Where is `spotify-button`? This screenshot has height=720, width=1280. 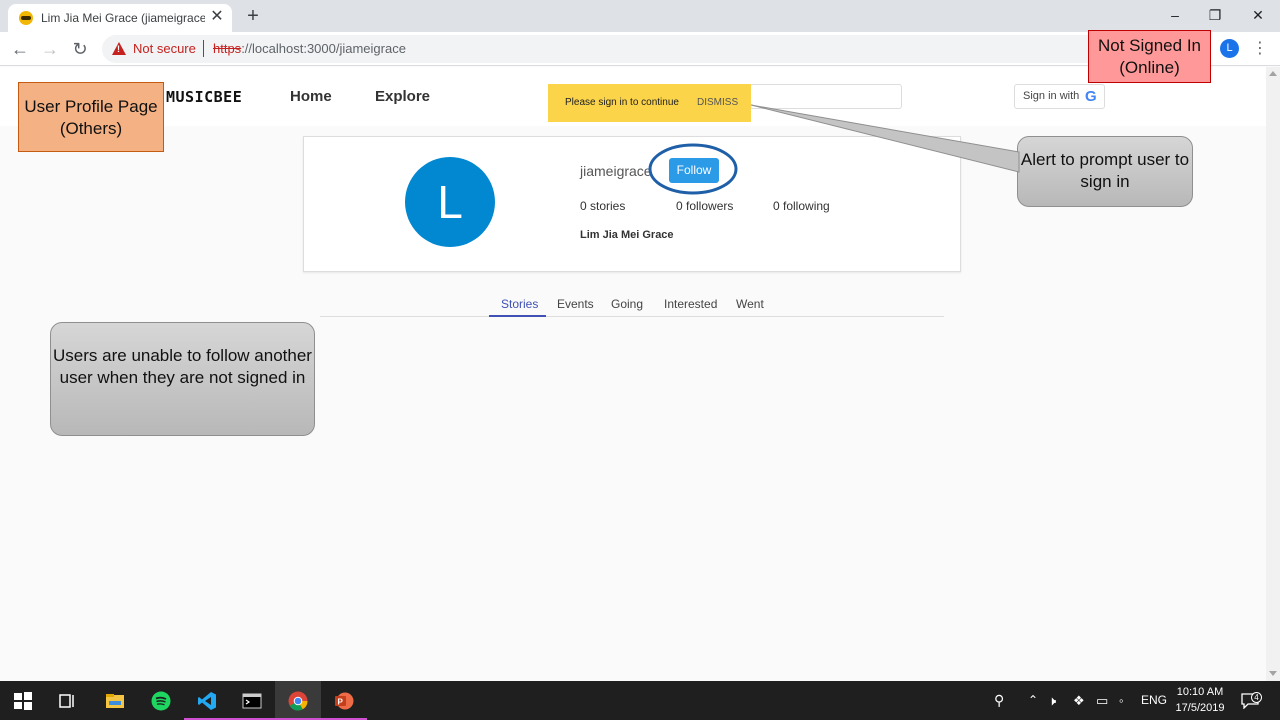
spotify-button is located at coordinates (161, 700).